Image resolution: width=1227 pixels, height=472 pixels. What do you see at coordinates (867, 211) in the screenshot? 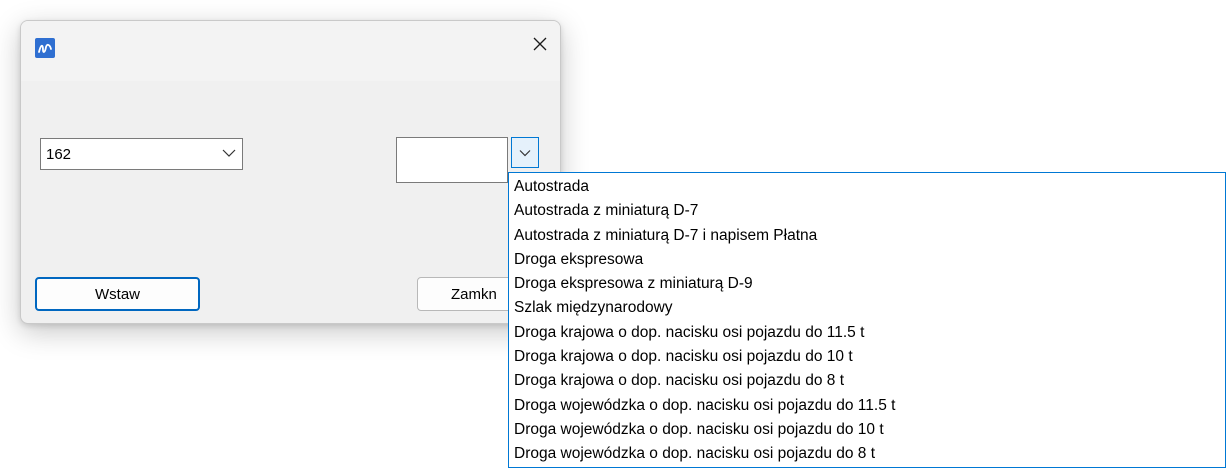
I see `dropdown-item-autostrada-d7: Autostrada z miniaturą D-7` at bounding box center [867, 211].